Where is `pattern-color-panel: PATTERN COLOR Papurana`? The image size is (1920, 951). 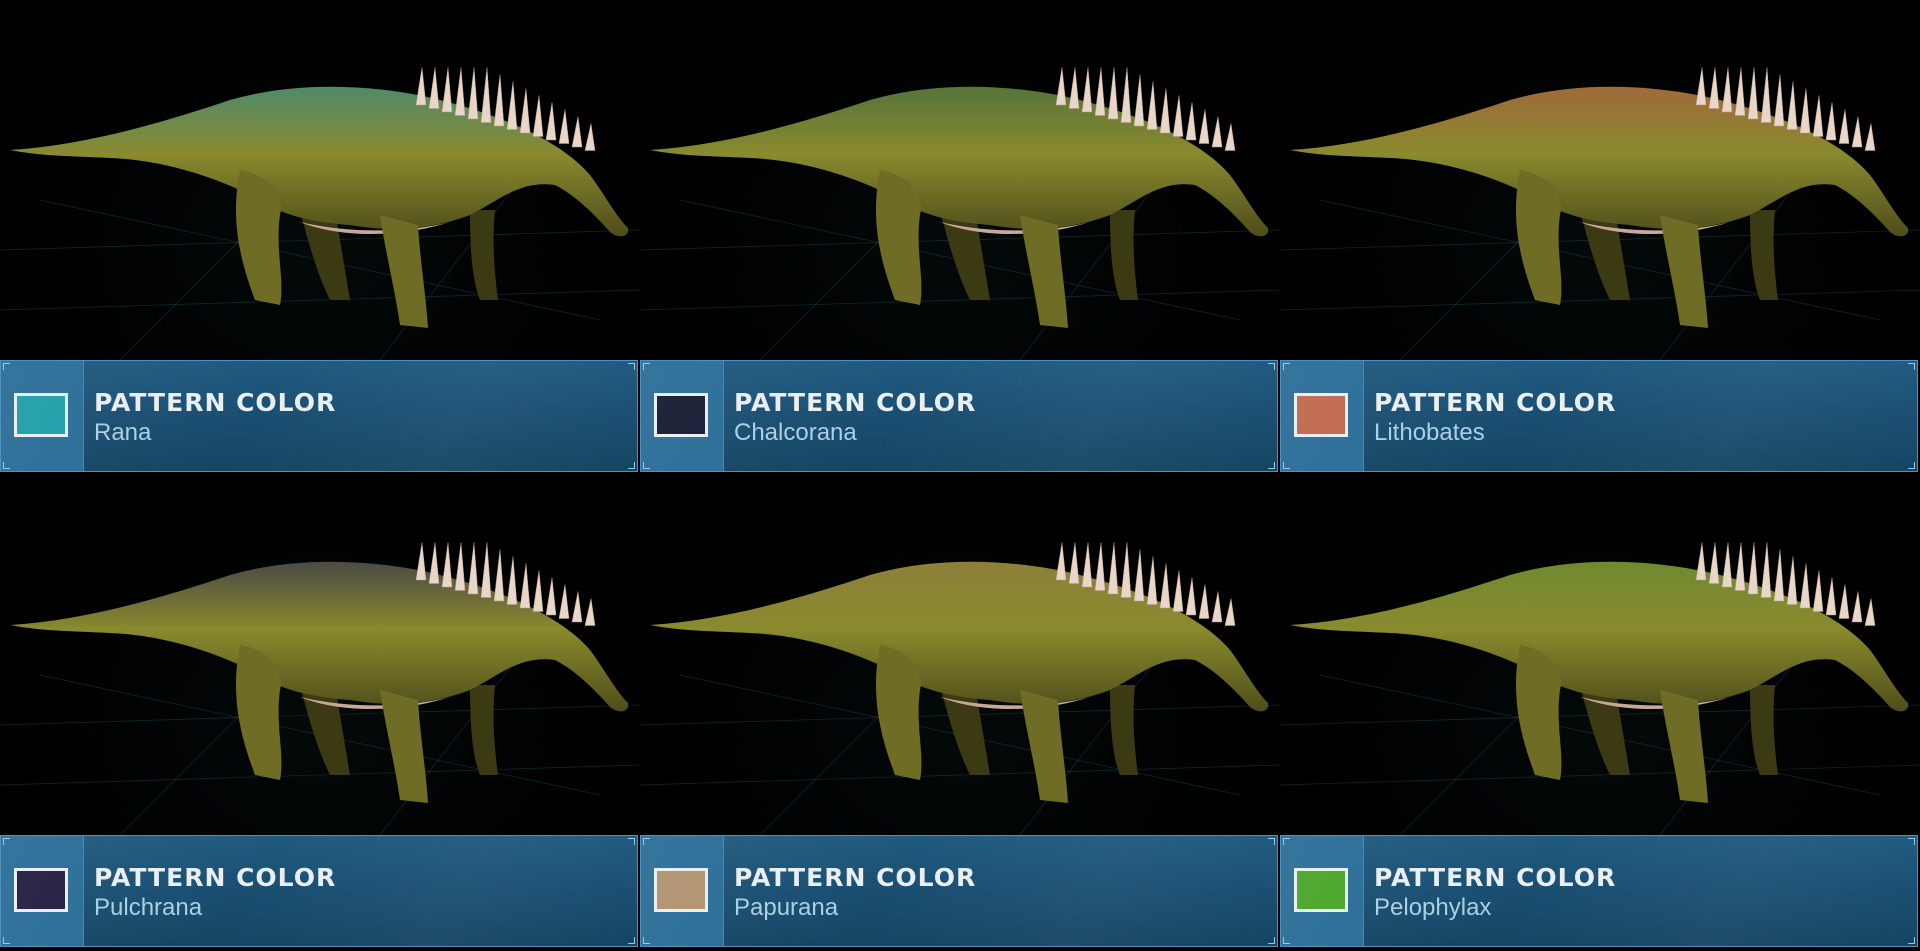
pattern-color-panel: PATTERN COLOR Papurana is located at coordinates (959, 891).